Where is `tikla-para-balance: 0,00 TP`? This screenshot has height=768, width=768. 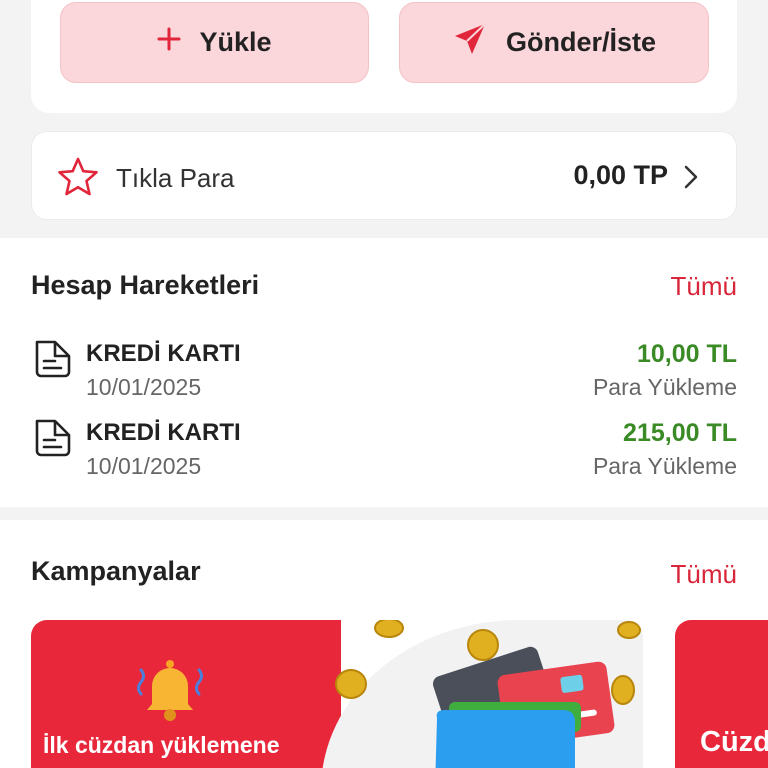 tikla-para-balance: 0,00 TP is located at coordinates (620, 175).